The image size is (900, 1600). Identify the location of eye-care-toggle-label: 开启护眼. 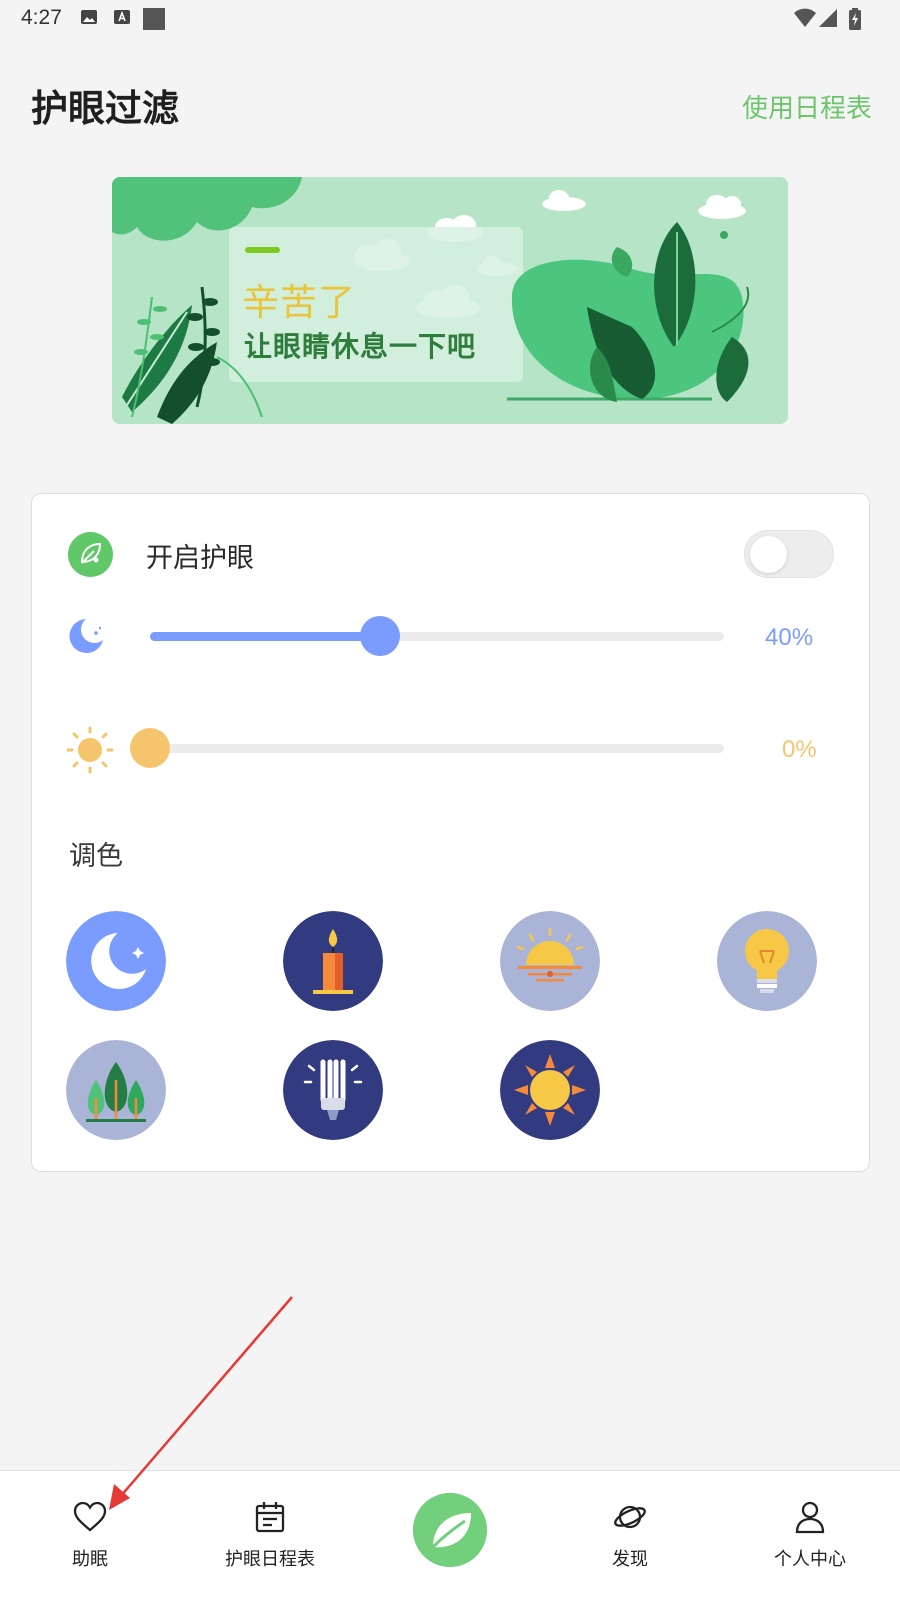
(200, 558).